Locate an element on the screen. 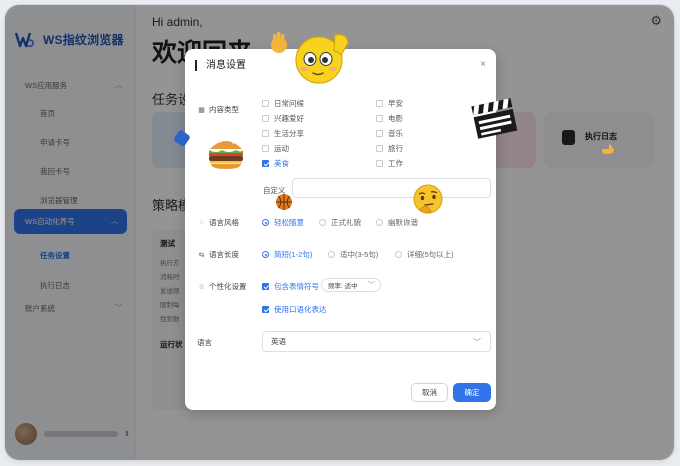 Image resolution: width=680 pixels, height=466 pixels. burger-icon is located at coordinates (226, 153).